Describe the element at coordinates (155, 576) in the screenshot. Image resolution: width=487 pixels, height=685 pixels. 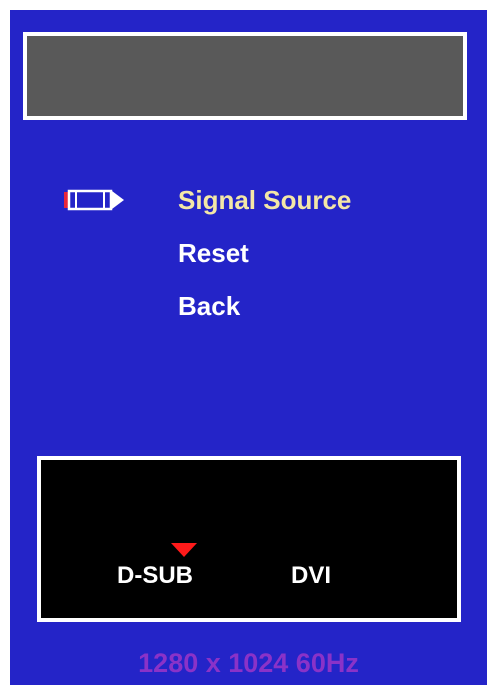
I see `source-option-dsub: D-SUB` at that location.